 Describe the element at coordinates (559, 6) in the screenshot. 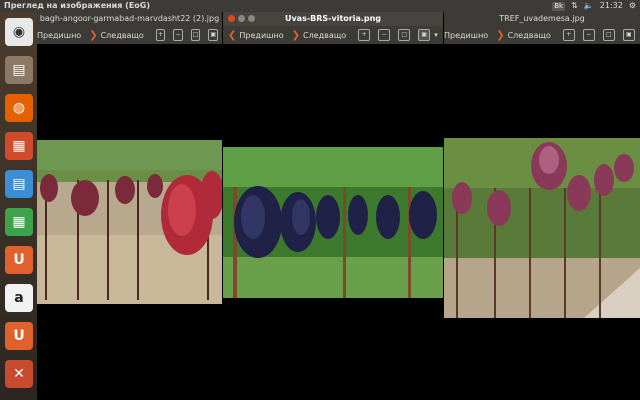

I see `keyboard-indicator: Bk` at that location.